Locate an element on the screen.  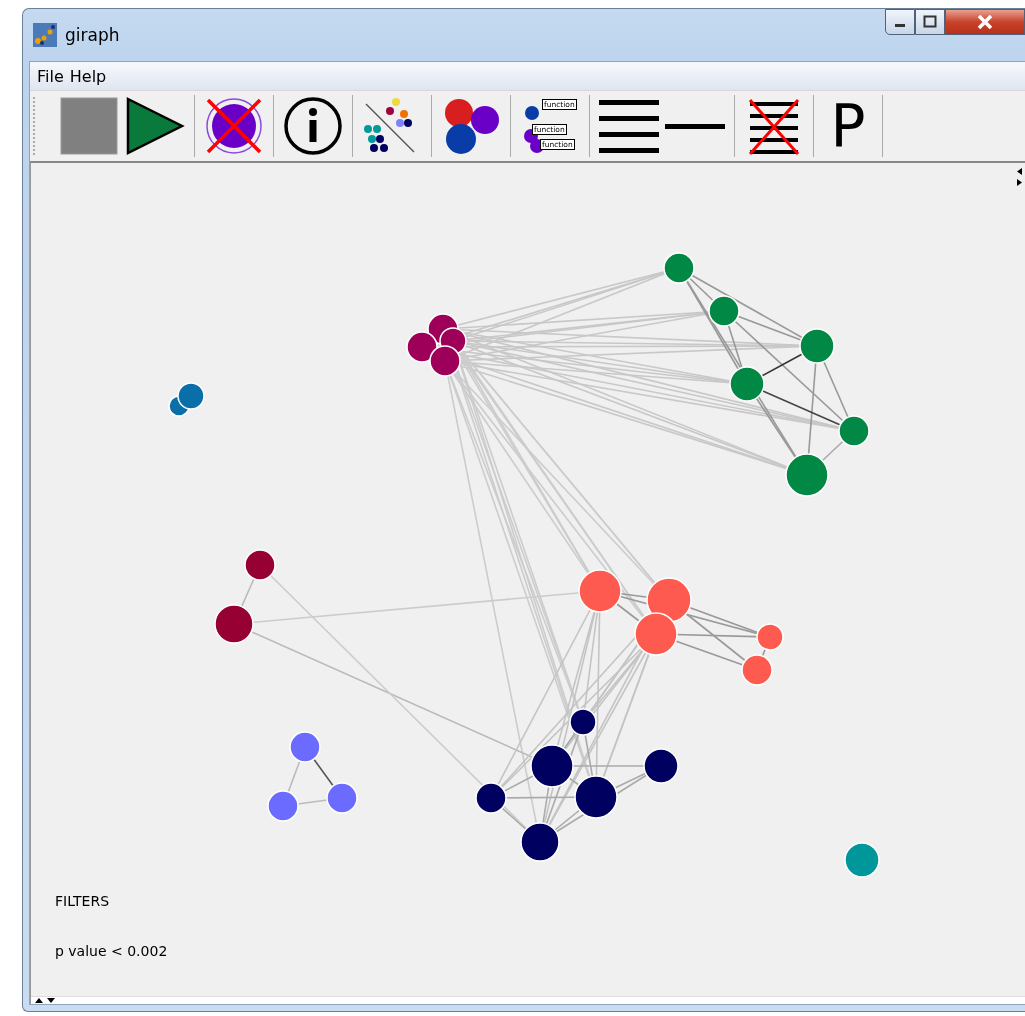
play-button is located at coordinates (155, 126).